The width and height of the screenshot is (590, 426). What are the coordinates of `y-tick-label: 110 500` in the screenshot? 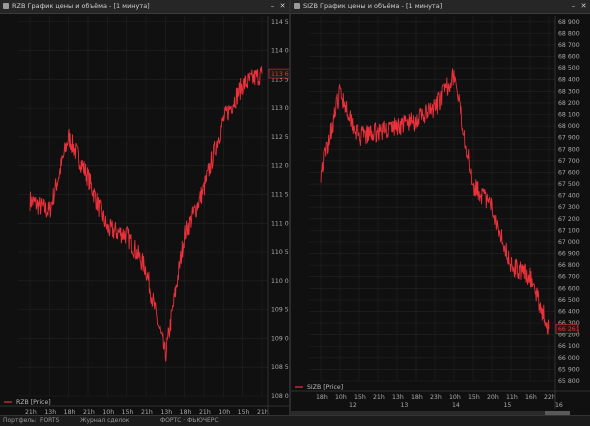 It's located at (280, 252).